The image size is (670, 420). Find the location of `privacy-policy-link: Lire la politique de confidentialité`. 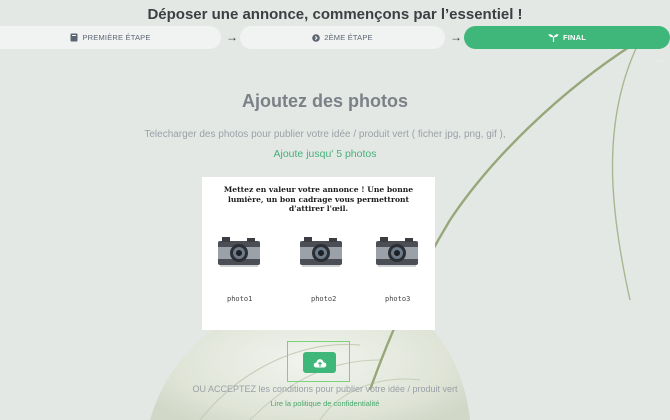

privacy-policy-link: Lire la politique de confidentialité is located at coordinates (325, 403).